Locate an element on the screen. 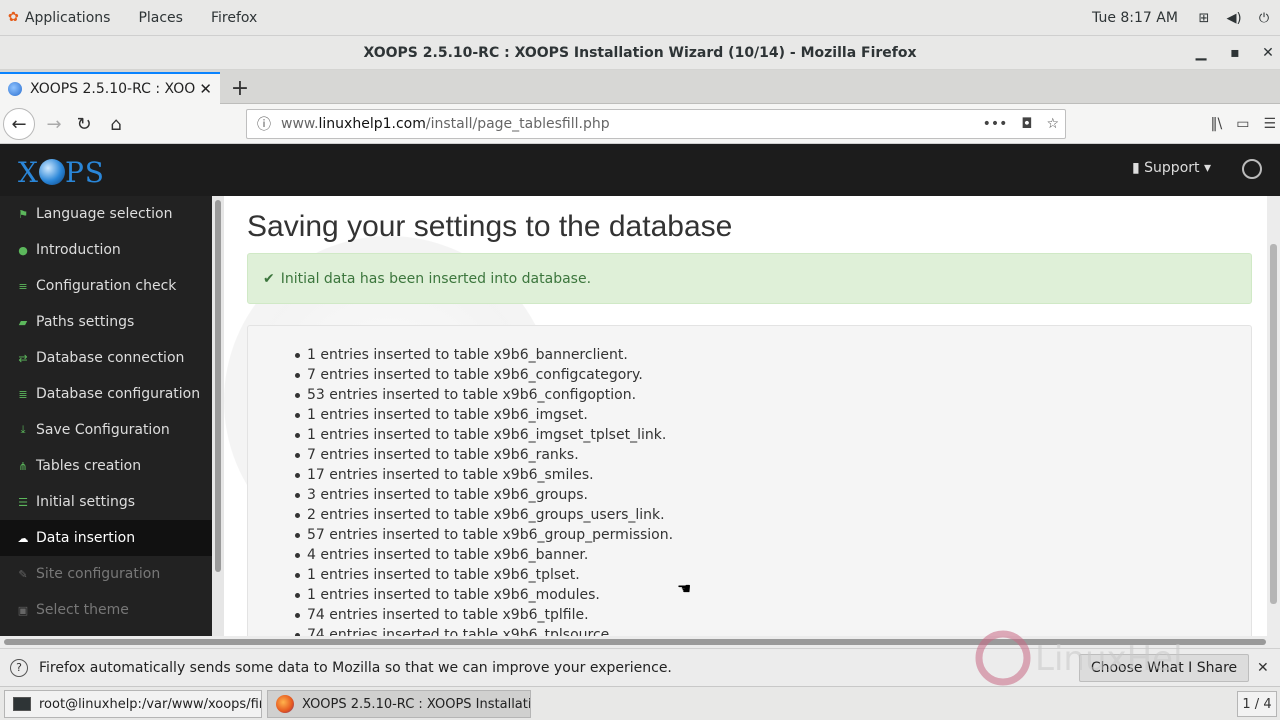 The image size is (1280, 720). close-tab-icon: ✕ is located at coordinates (205, 89).